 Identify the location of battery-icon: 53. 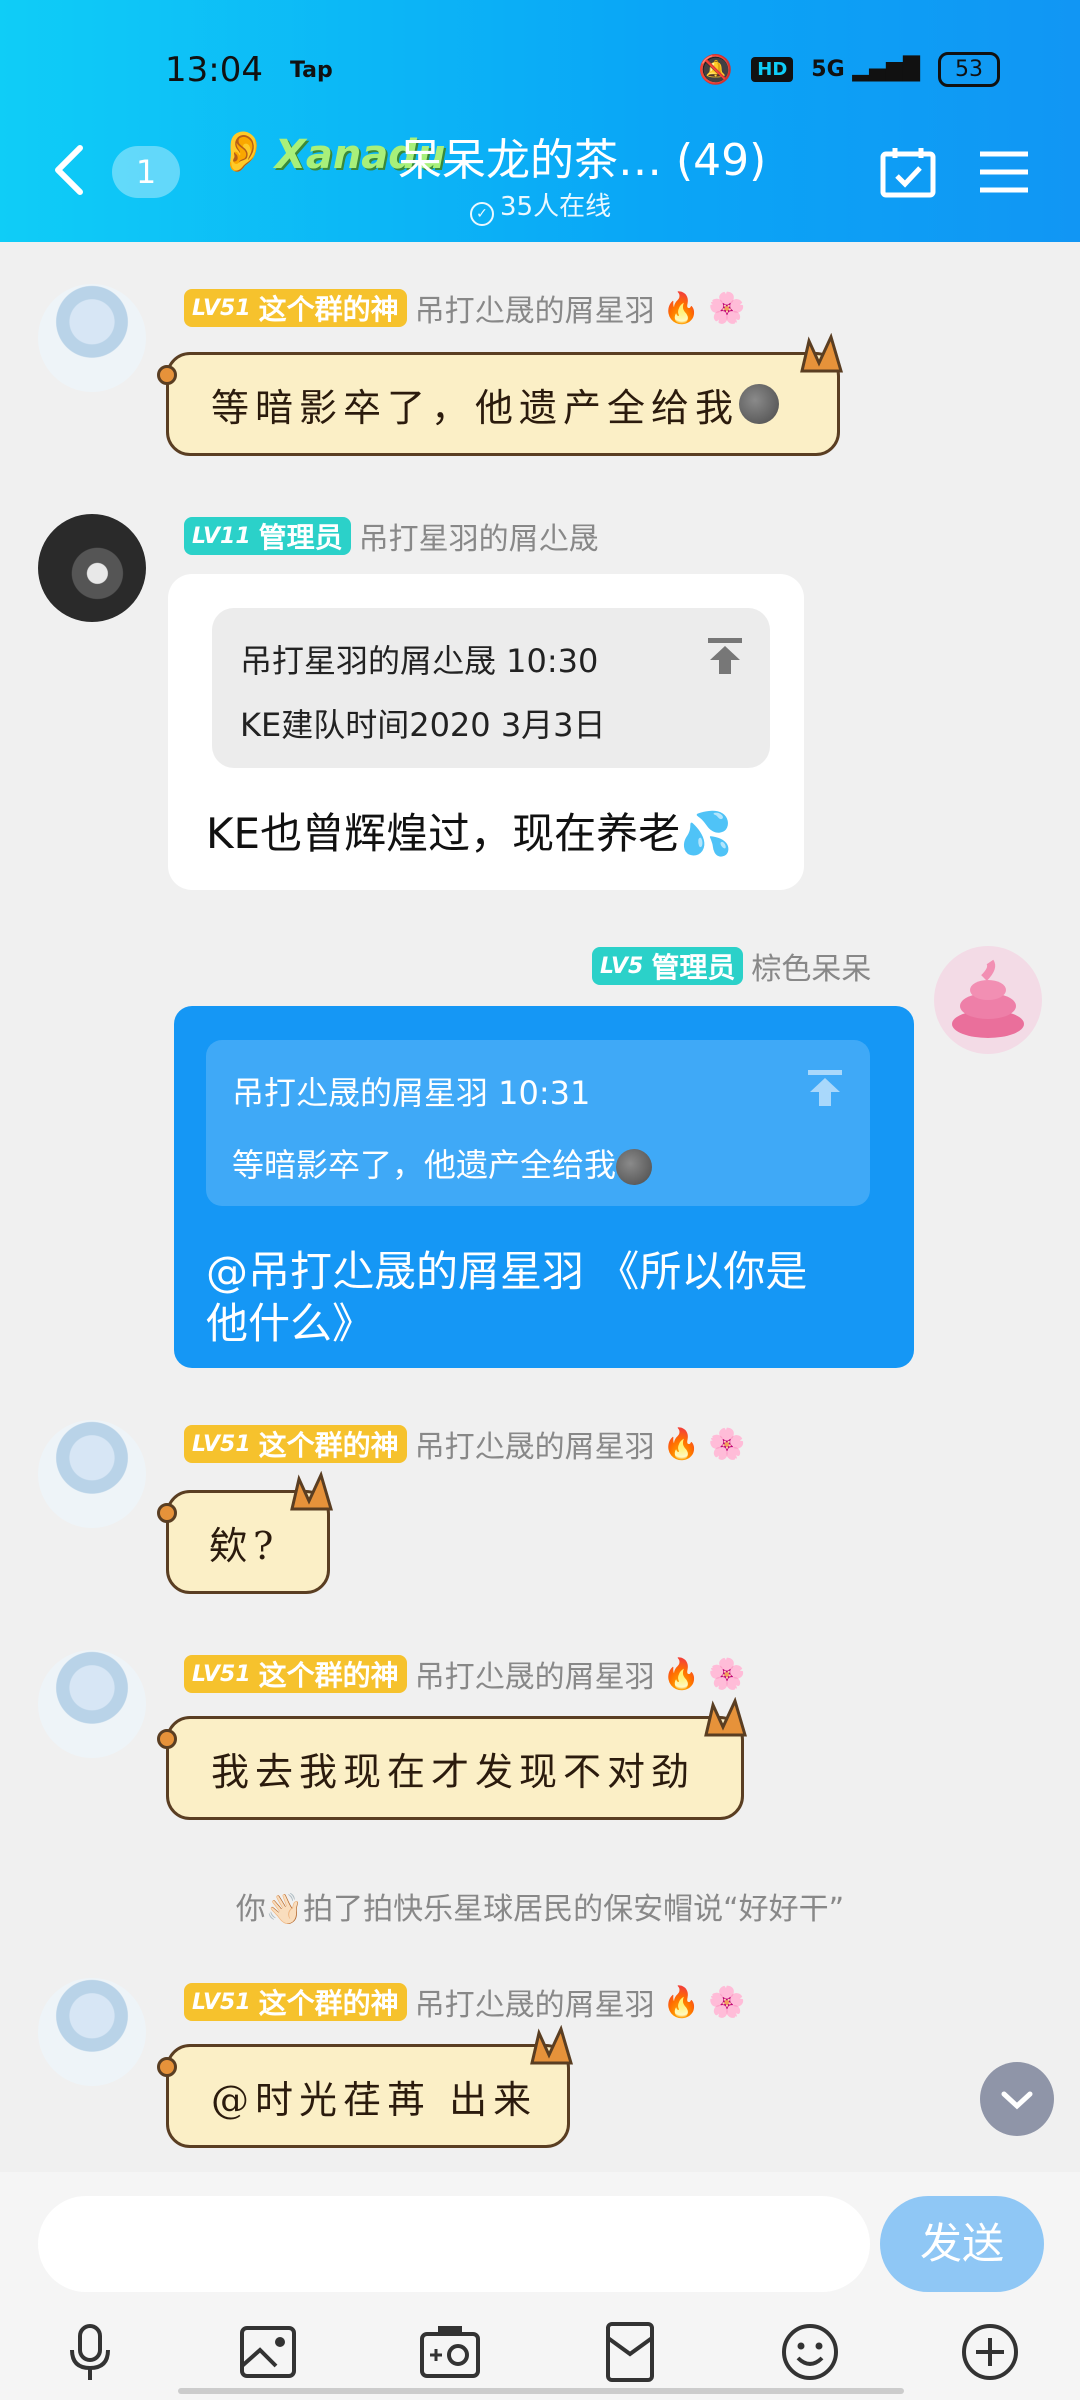
(969, 69).